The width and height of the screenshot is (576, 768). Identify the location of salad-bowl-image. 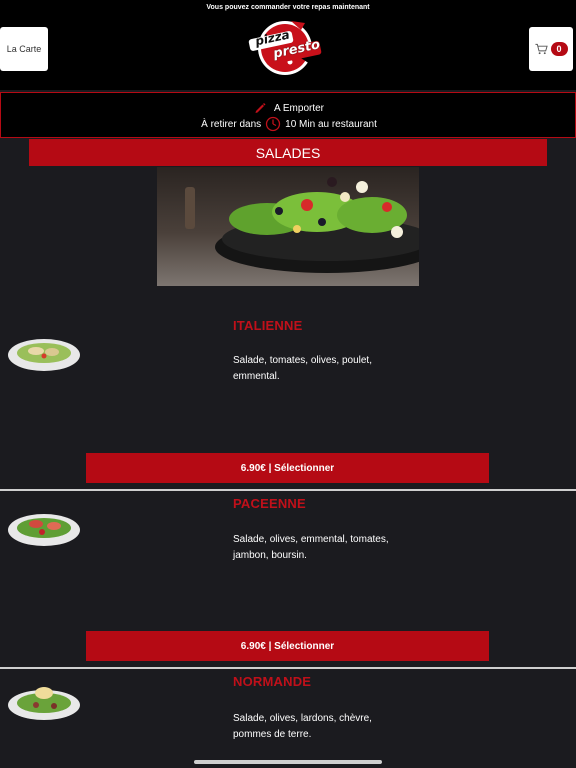
(288, 226).